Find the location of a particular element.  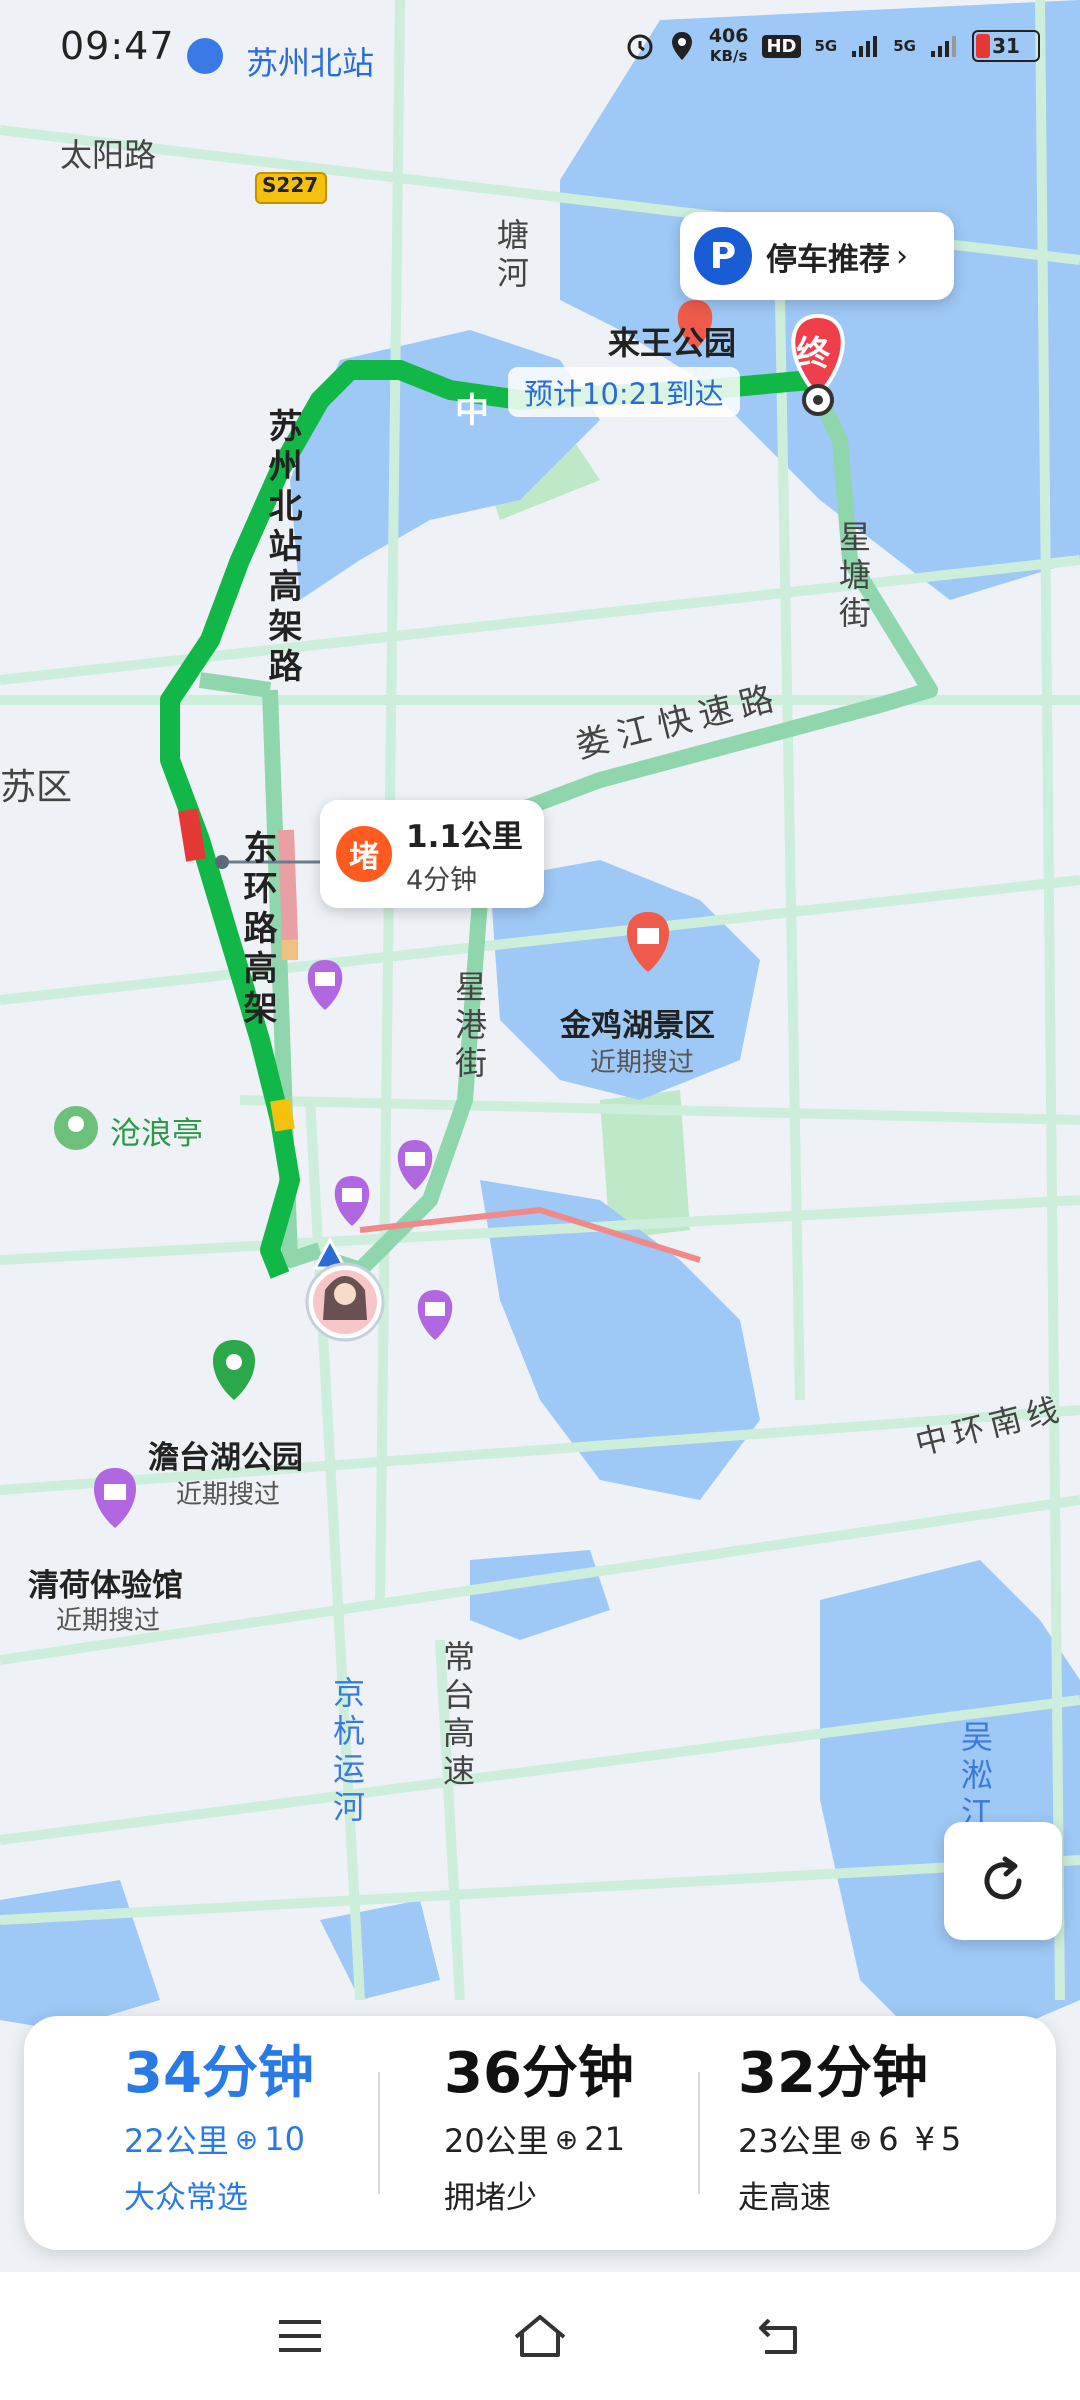

menu-button is located at coordinates (300, 2336).